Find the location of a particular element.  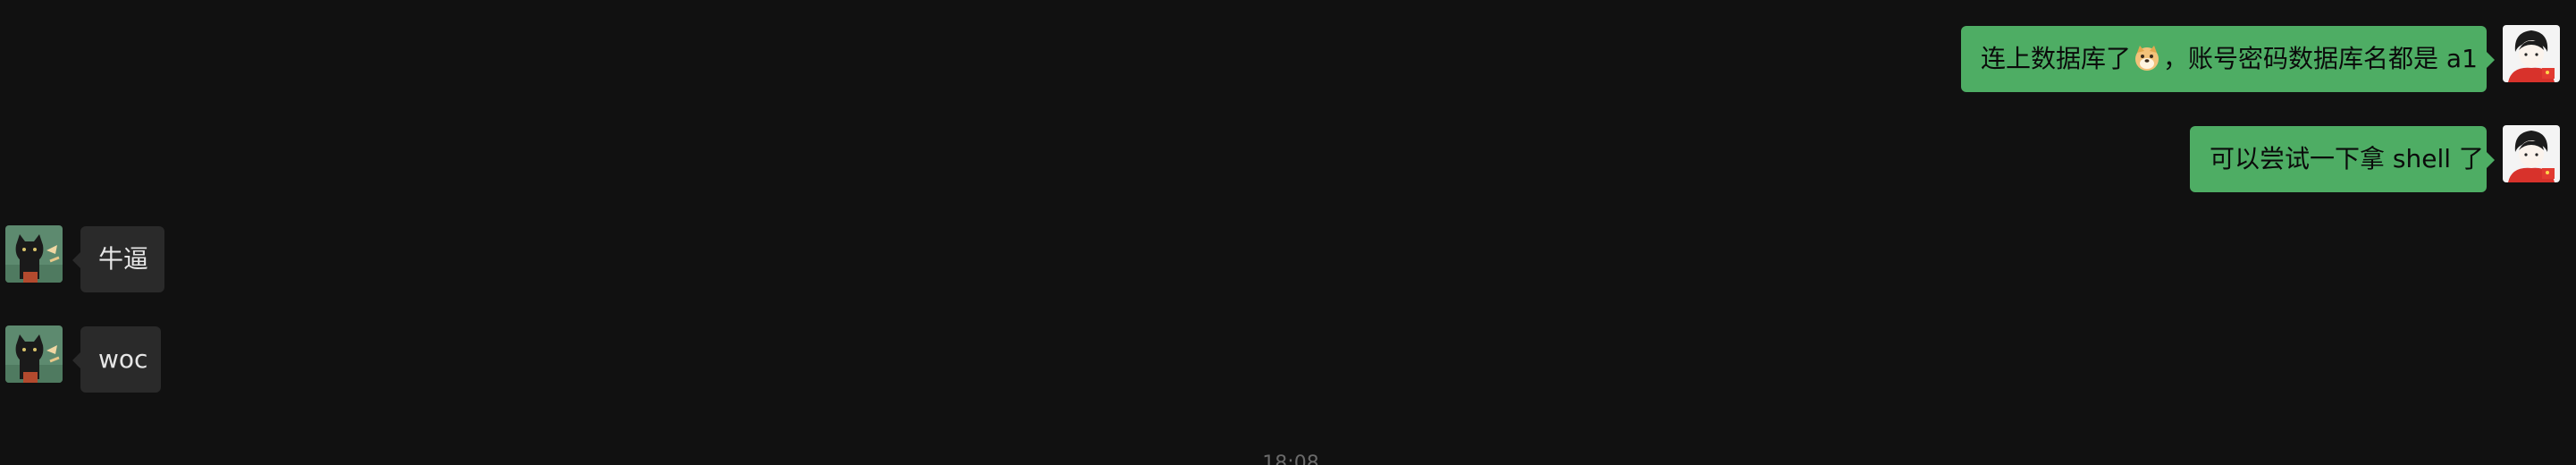

message-bubble: 可以尝试一下拿 shell 了 is located at coordinates (2343, 159).